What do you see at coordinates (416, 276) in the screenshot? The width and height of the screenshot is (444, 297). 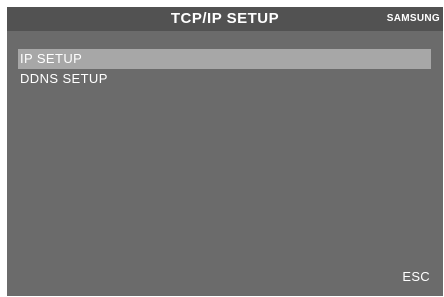 I see `esc-button: ESC` at bounding box center [416, 276].